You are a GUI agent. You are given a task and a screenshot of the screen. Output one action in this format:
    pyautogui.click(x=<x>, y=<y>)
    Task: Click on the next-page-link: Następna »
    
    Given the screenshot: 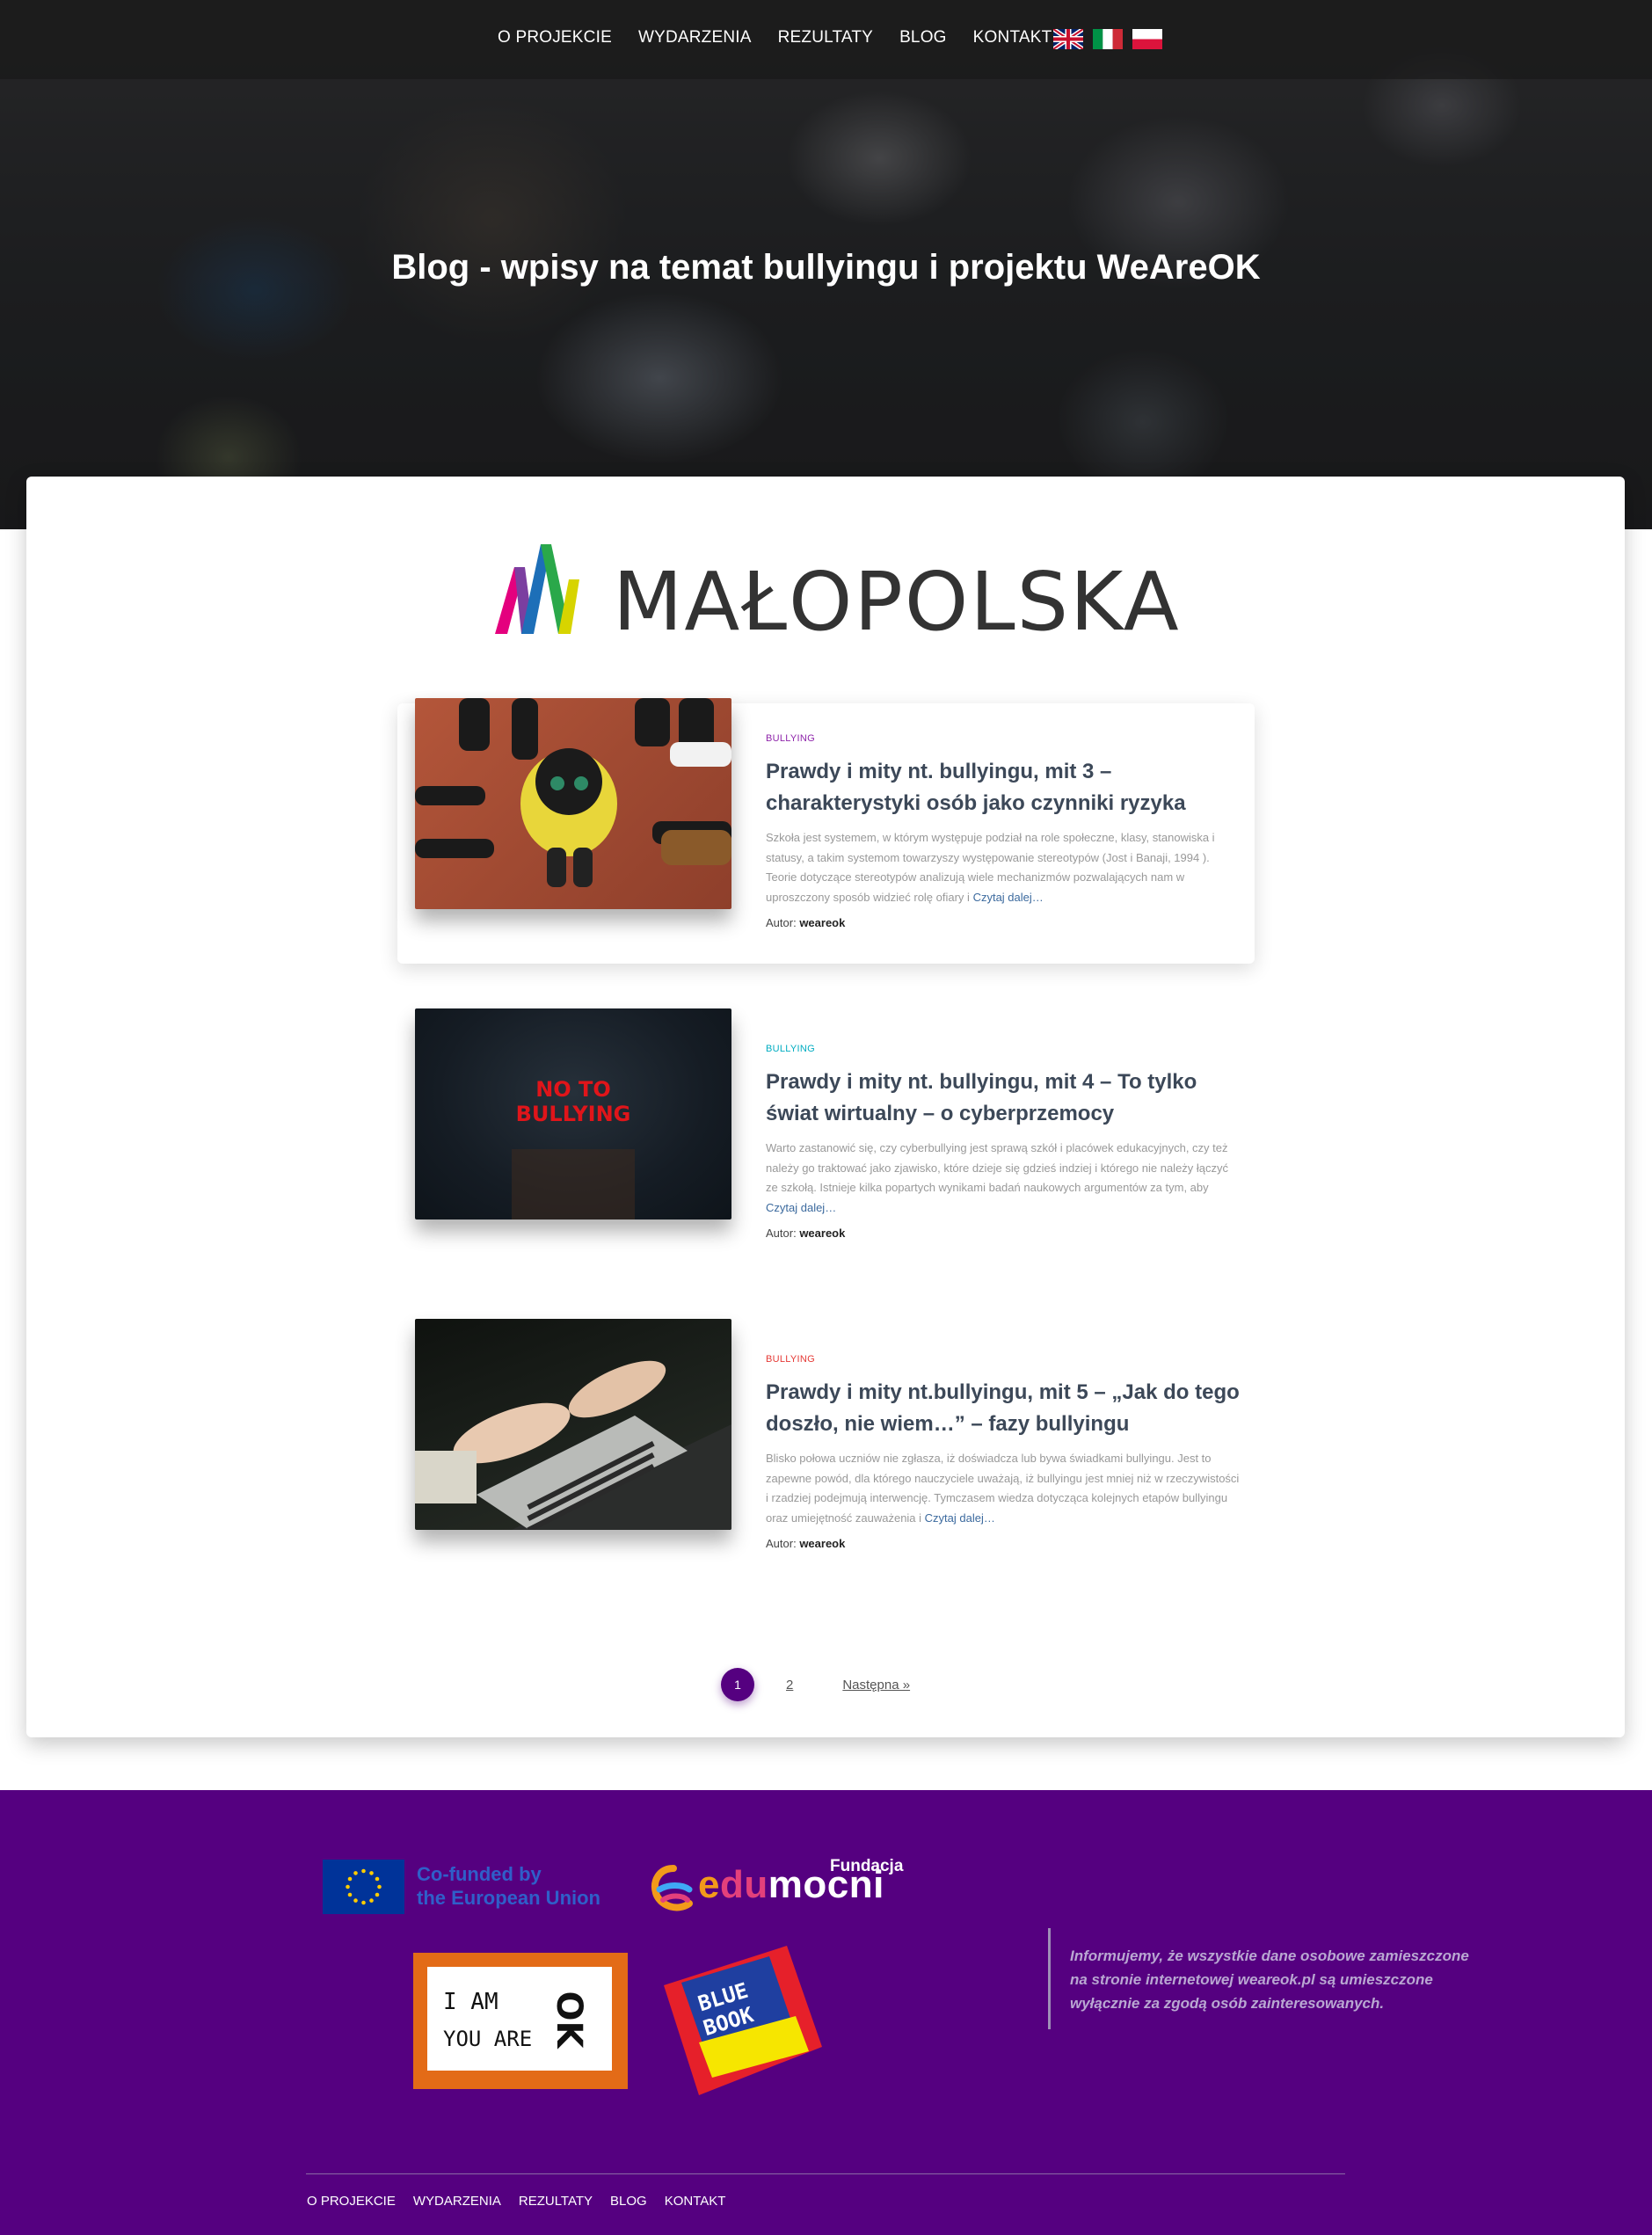 What is the action you would take?
    pyautogui.click(x=876, y=1685)
    